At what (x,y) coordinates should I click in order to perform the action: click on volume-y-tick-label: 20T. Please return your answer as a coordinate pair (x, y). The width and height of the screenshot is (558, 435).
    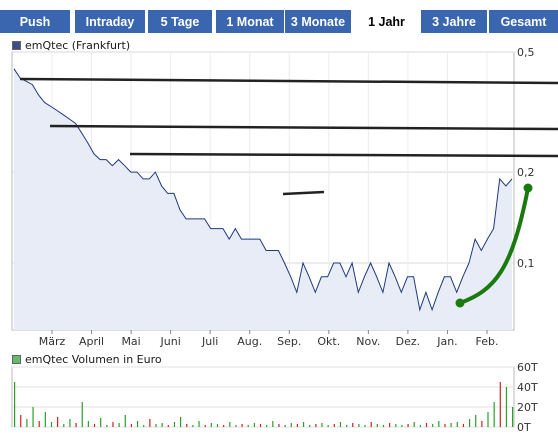
    Looking at the image, I should click on (527, 407).